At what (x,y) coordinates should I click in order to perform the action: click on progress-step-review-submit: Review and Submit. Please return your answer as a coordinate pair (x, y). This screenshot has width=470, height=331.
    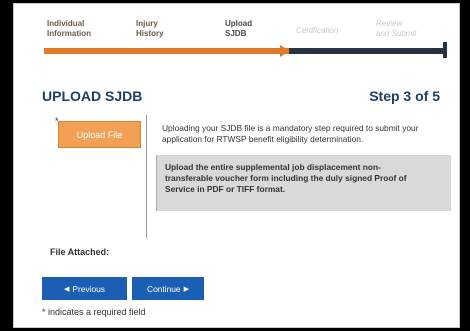
    Looking at the image, I should click on (396, 29).